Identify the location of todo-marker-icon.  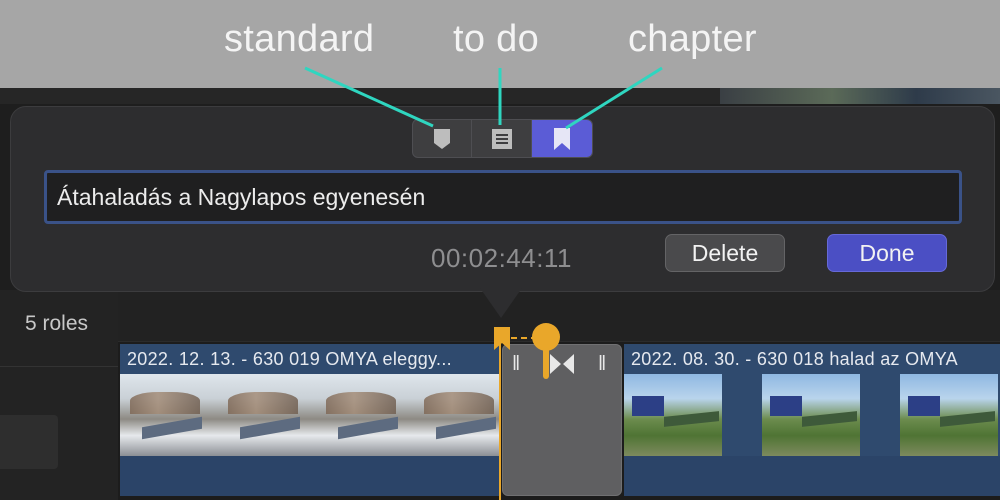
(501, 138).